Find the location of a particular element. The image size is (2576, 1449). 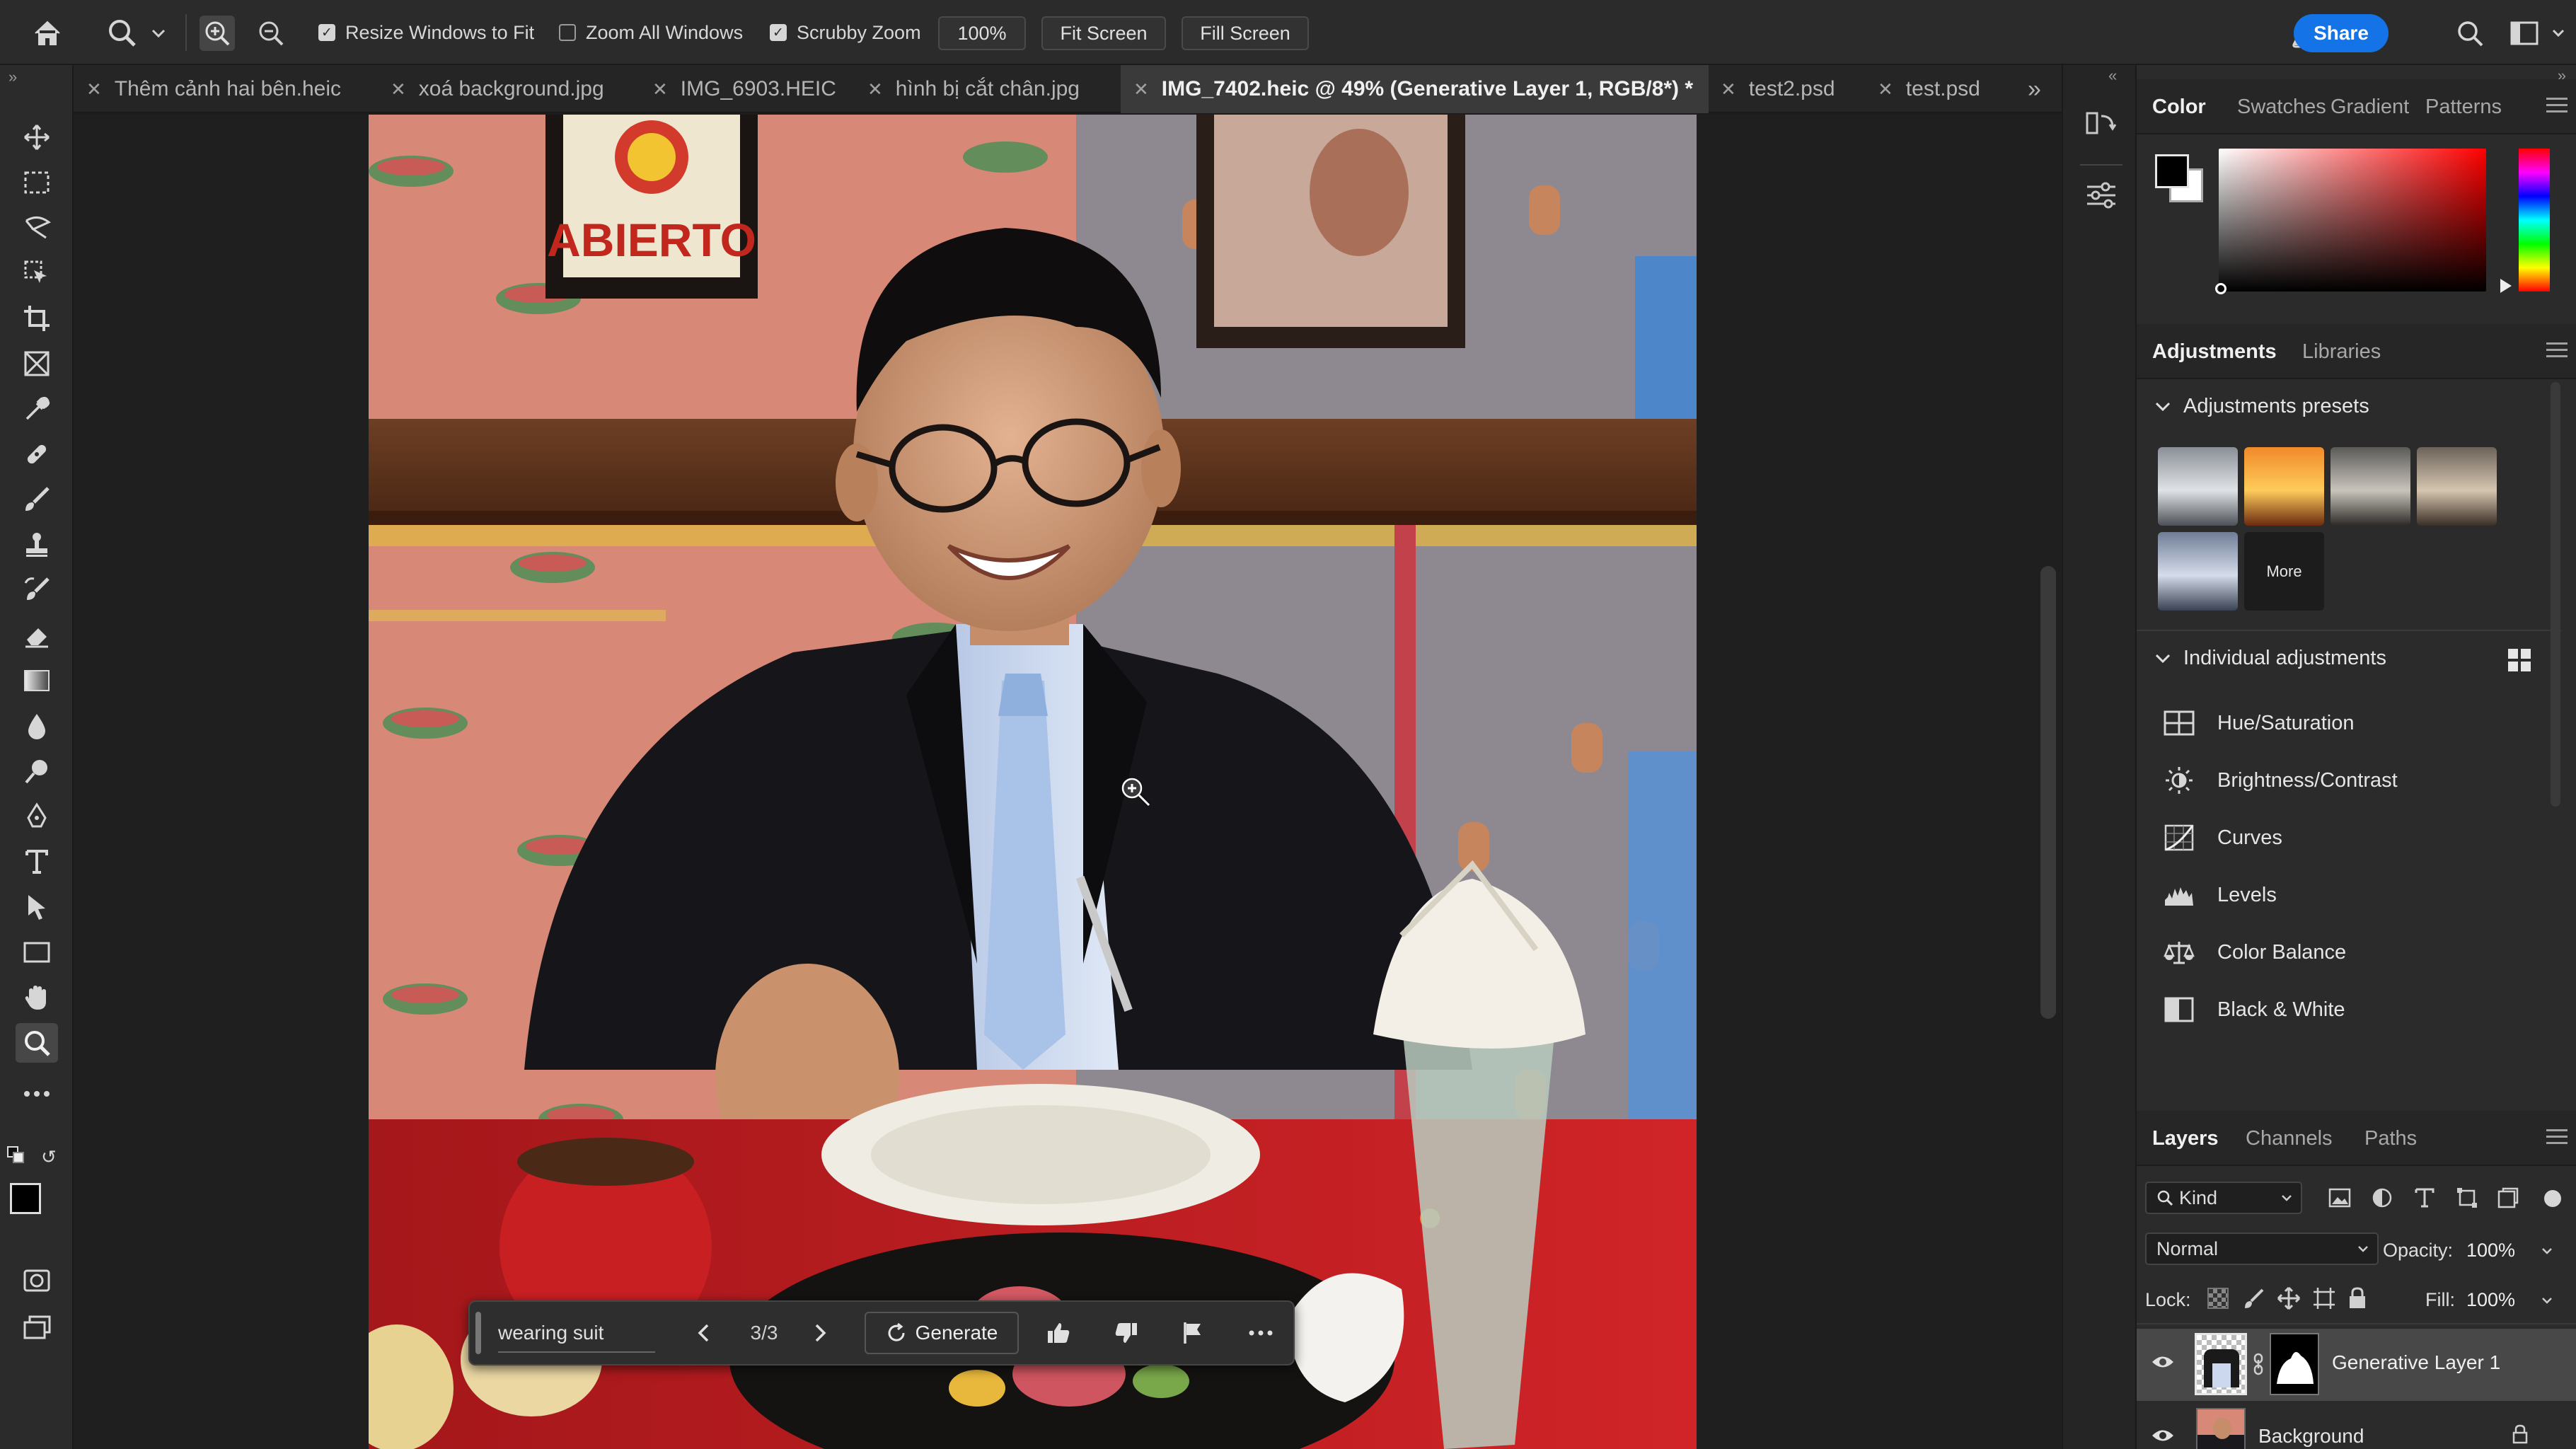

drag-handle is located at coordinates (478, 1333).